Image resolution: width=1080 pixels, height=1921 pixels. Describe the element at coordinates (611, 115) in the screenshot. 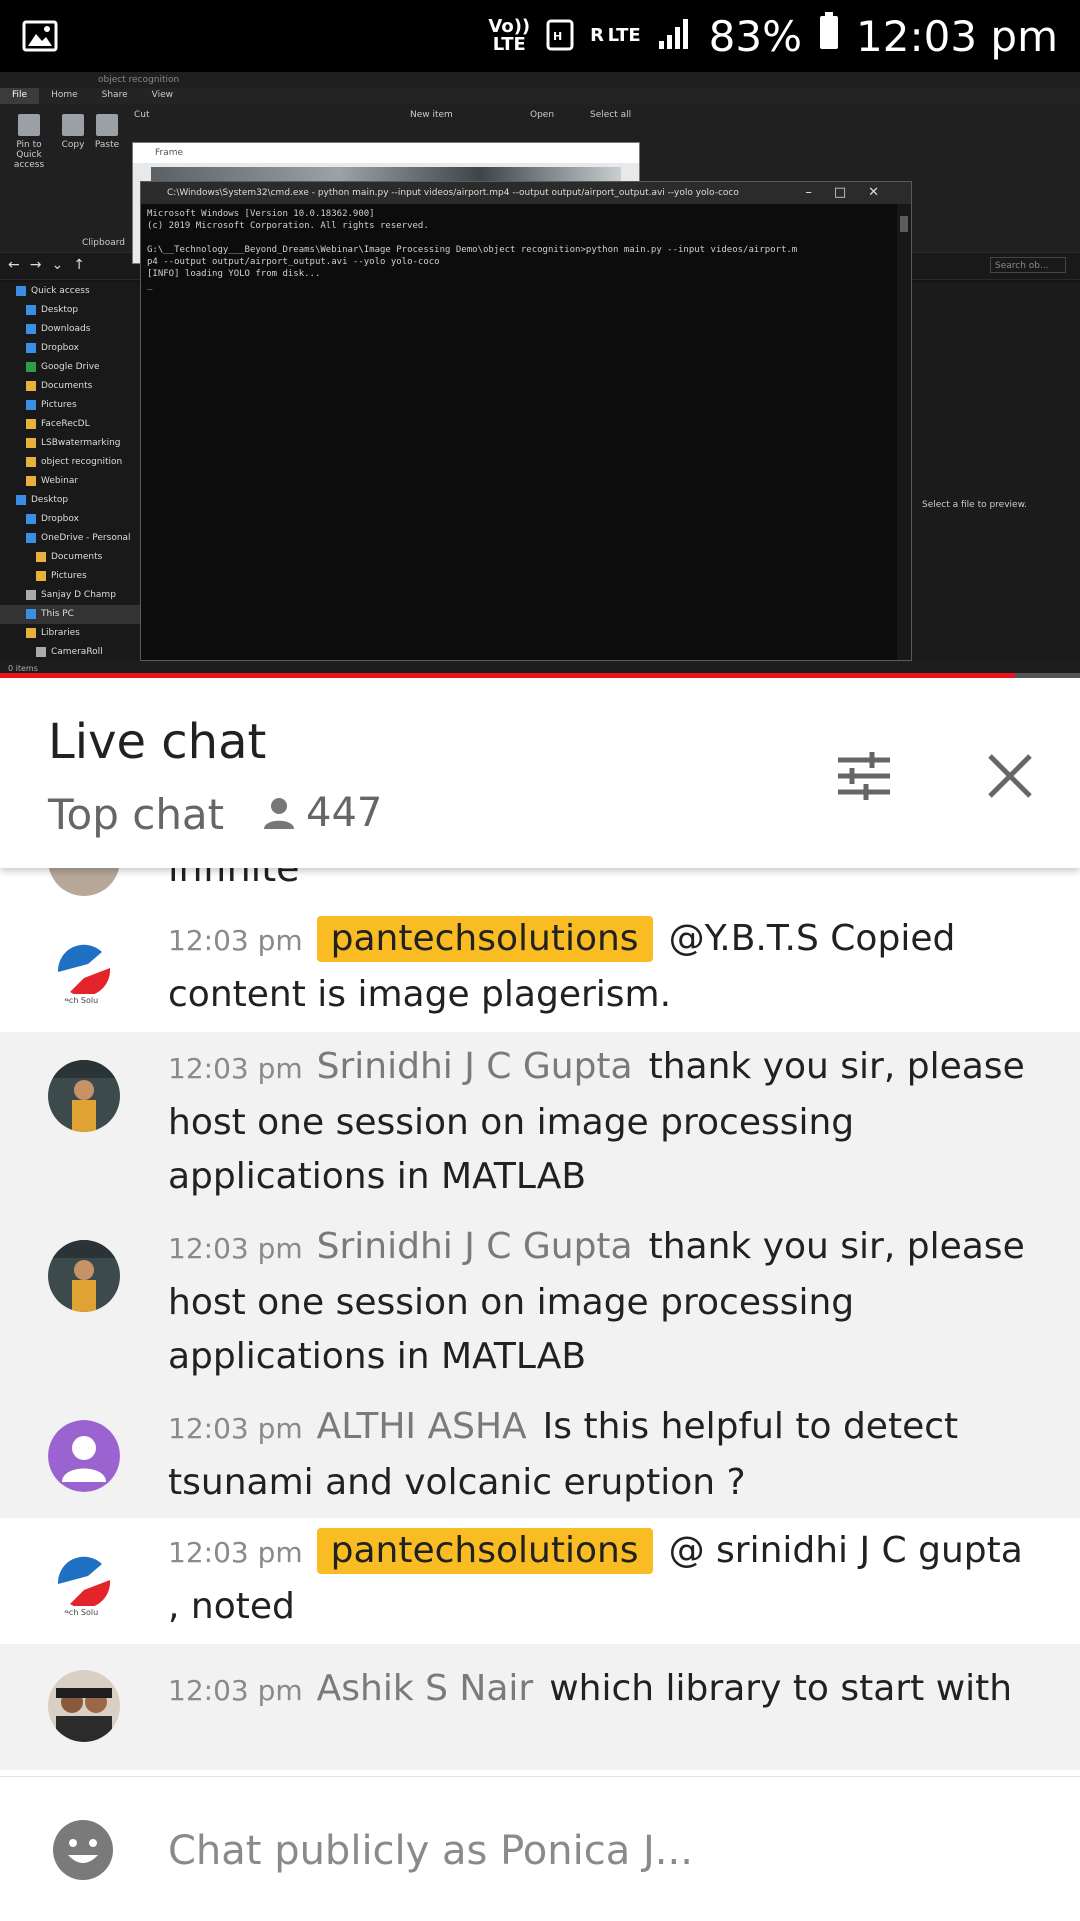

I see `select-all-button: Select all` at that location.